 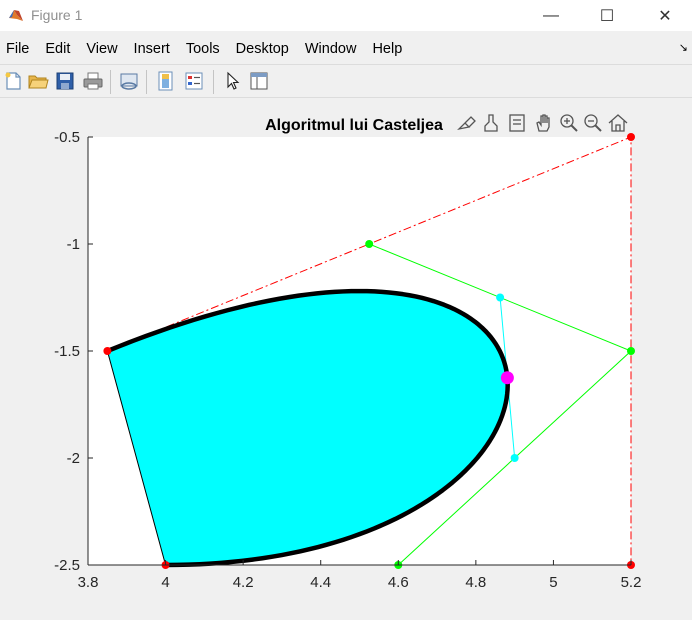 I want to click on menu-file: File, so click(x=18, y=49).